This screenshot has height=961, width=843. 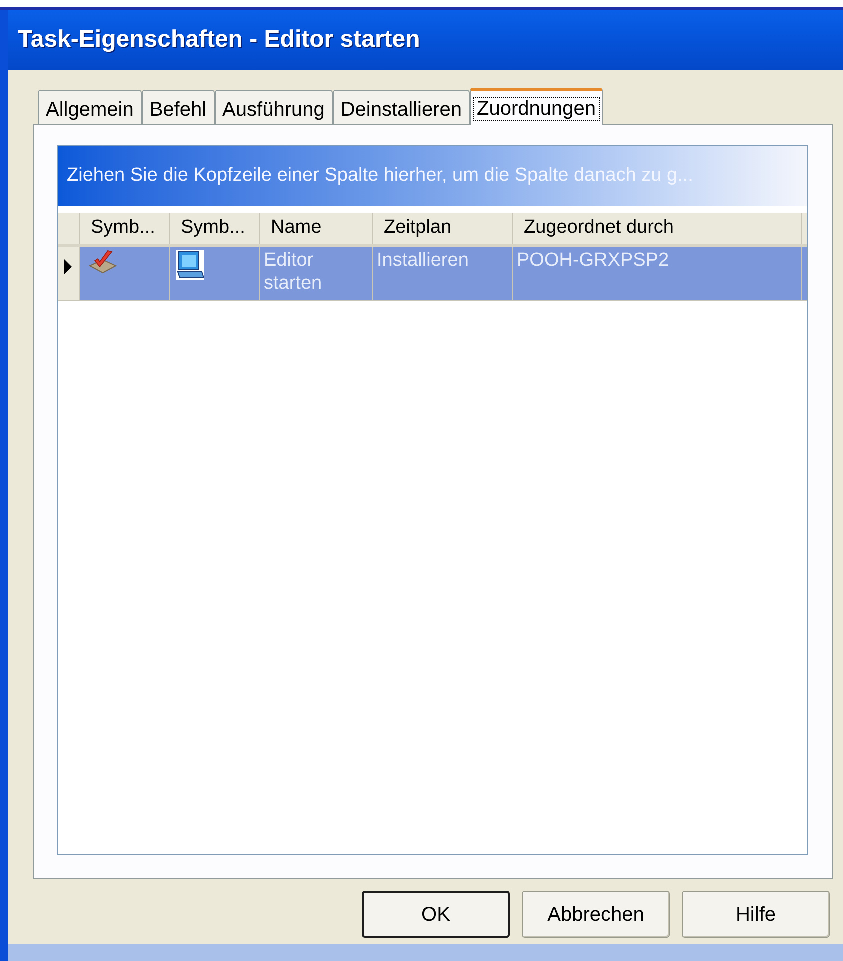 What do you see at coordinates (756, 914) in the screenshot?
I see `dialog-button: Hilfe` at bounding box center [756, 914].